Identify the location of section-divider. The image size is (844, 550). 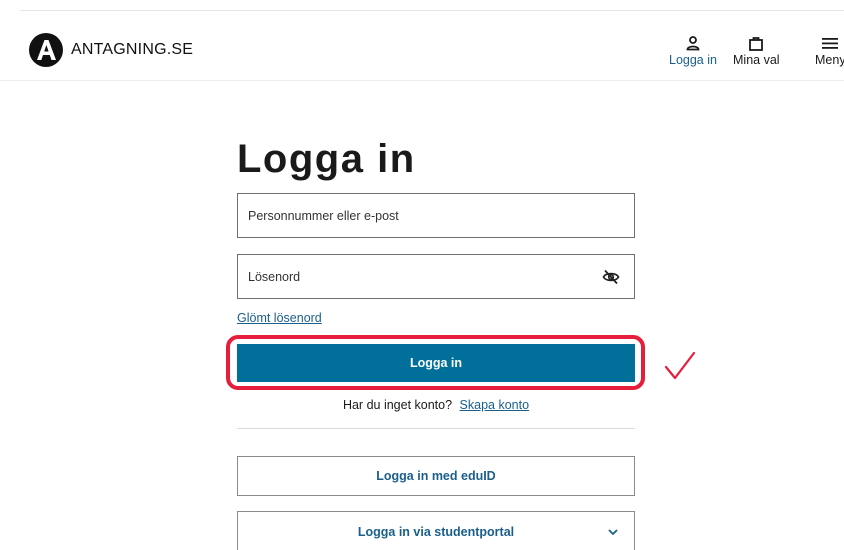
(436, 428).